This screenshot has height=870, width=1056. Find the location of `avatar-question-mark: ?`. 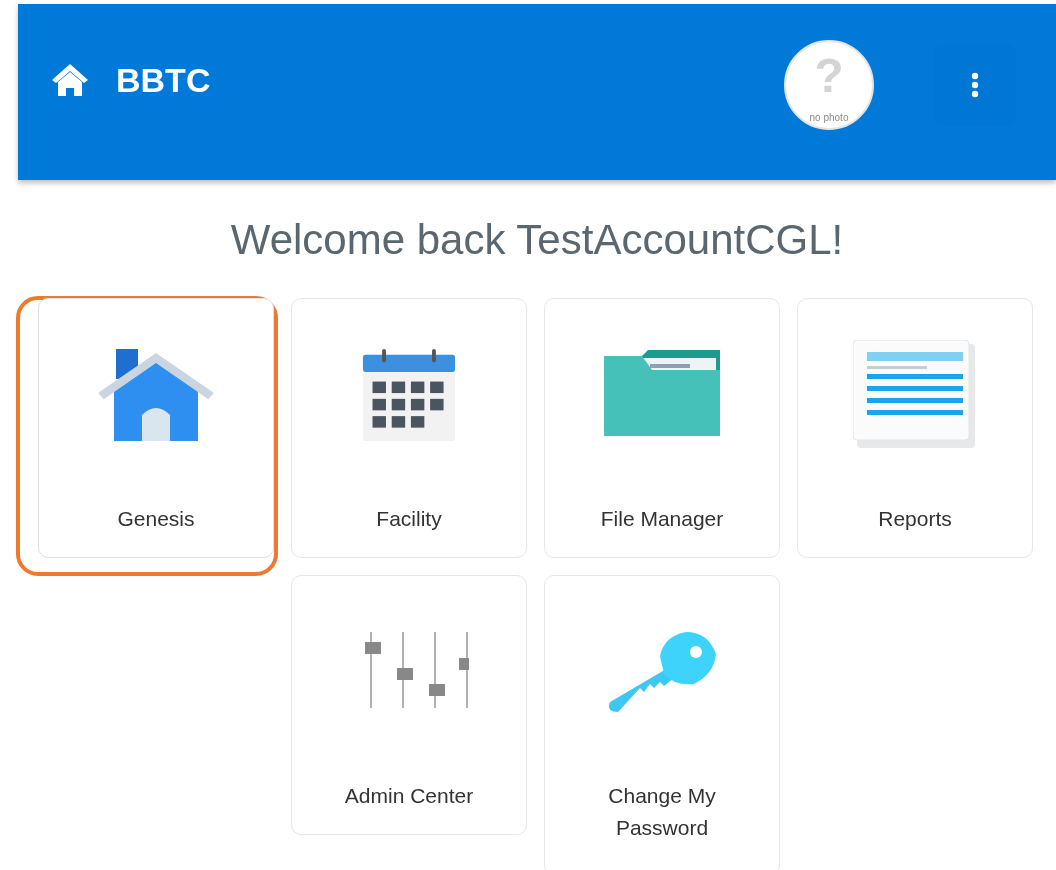

avatar-question-mark: ? is located at coordinates (829, 76).